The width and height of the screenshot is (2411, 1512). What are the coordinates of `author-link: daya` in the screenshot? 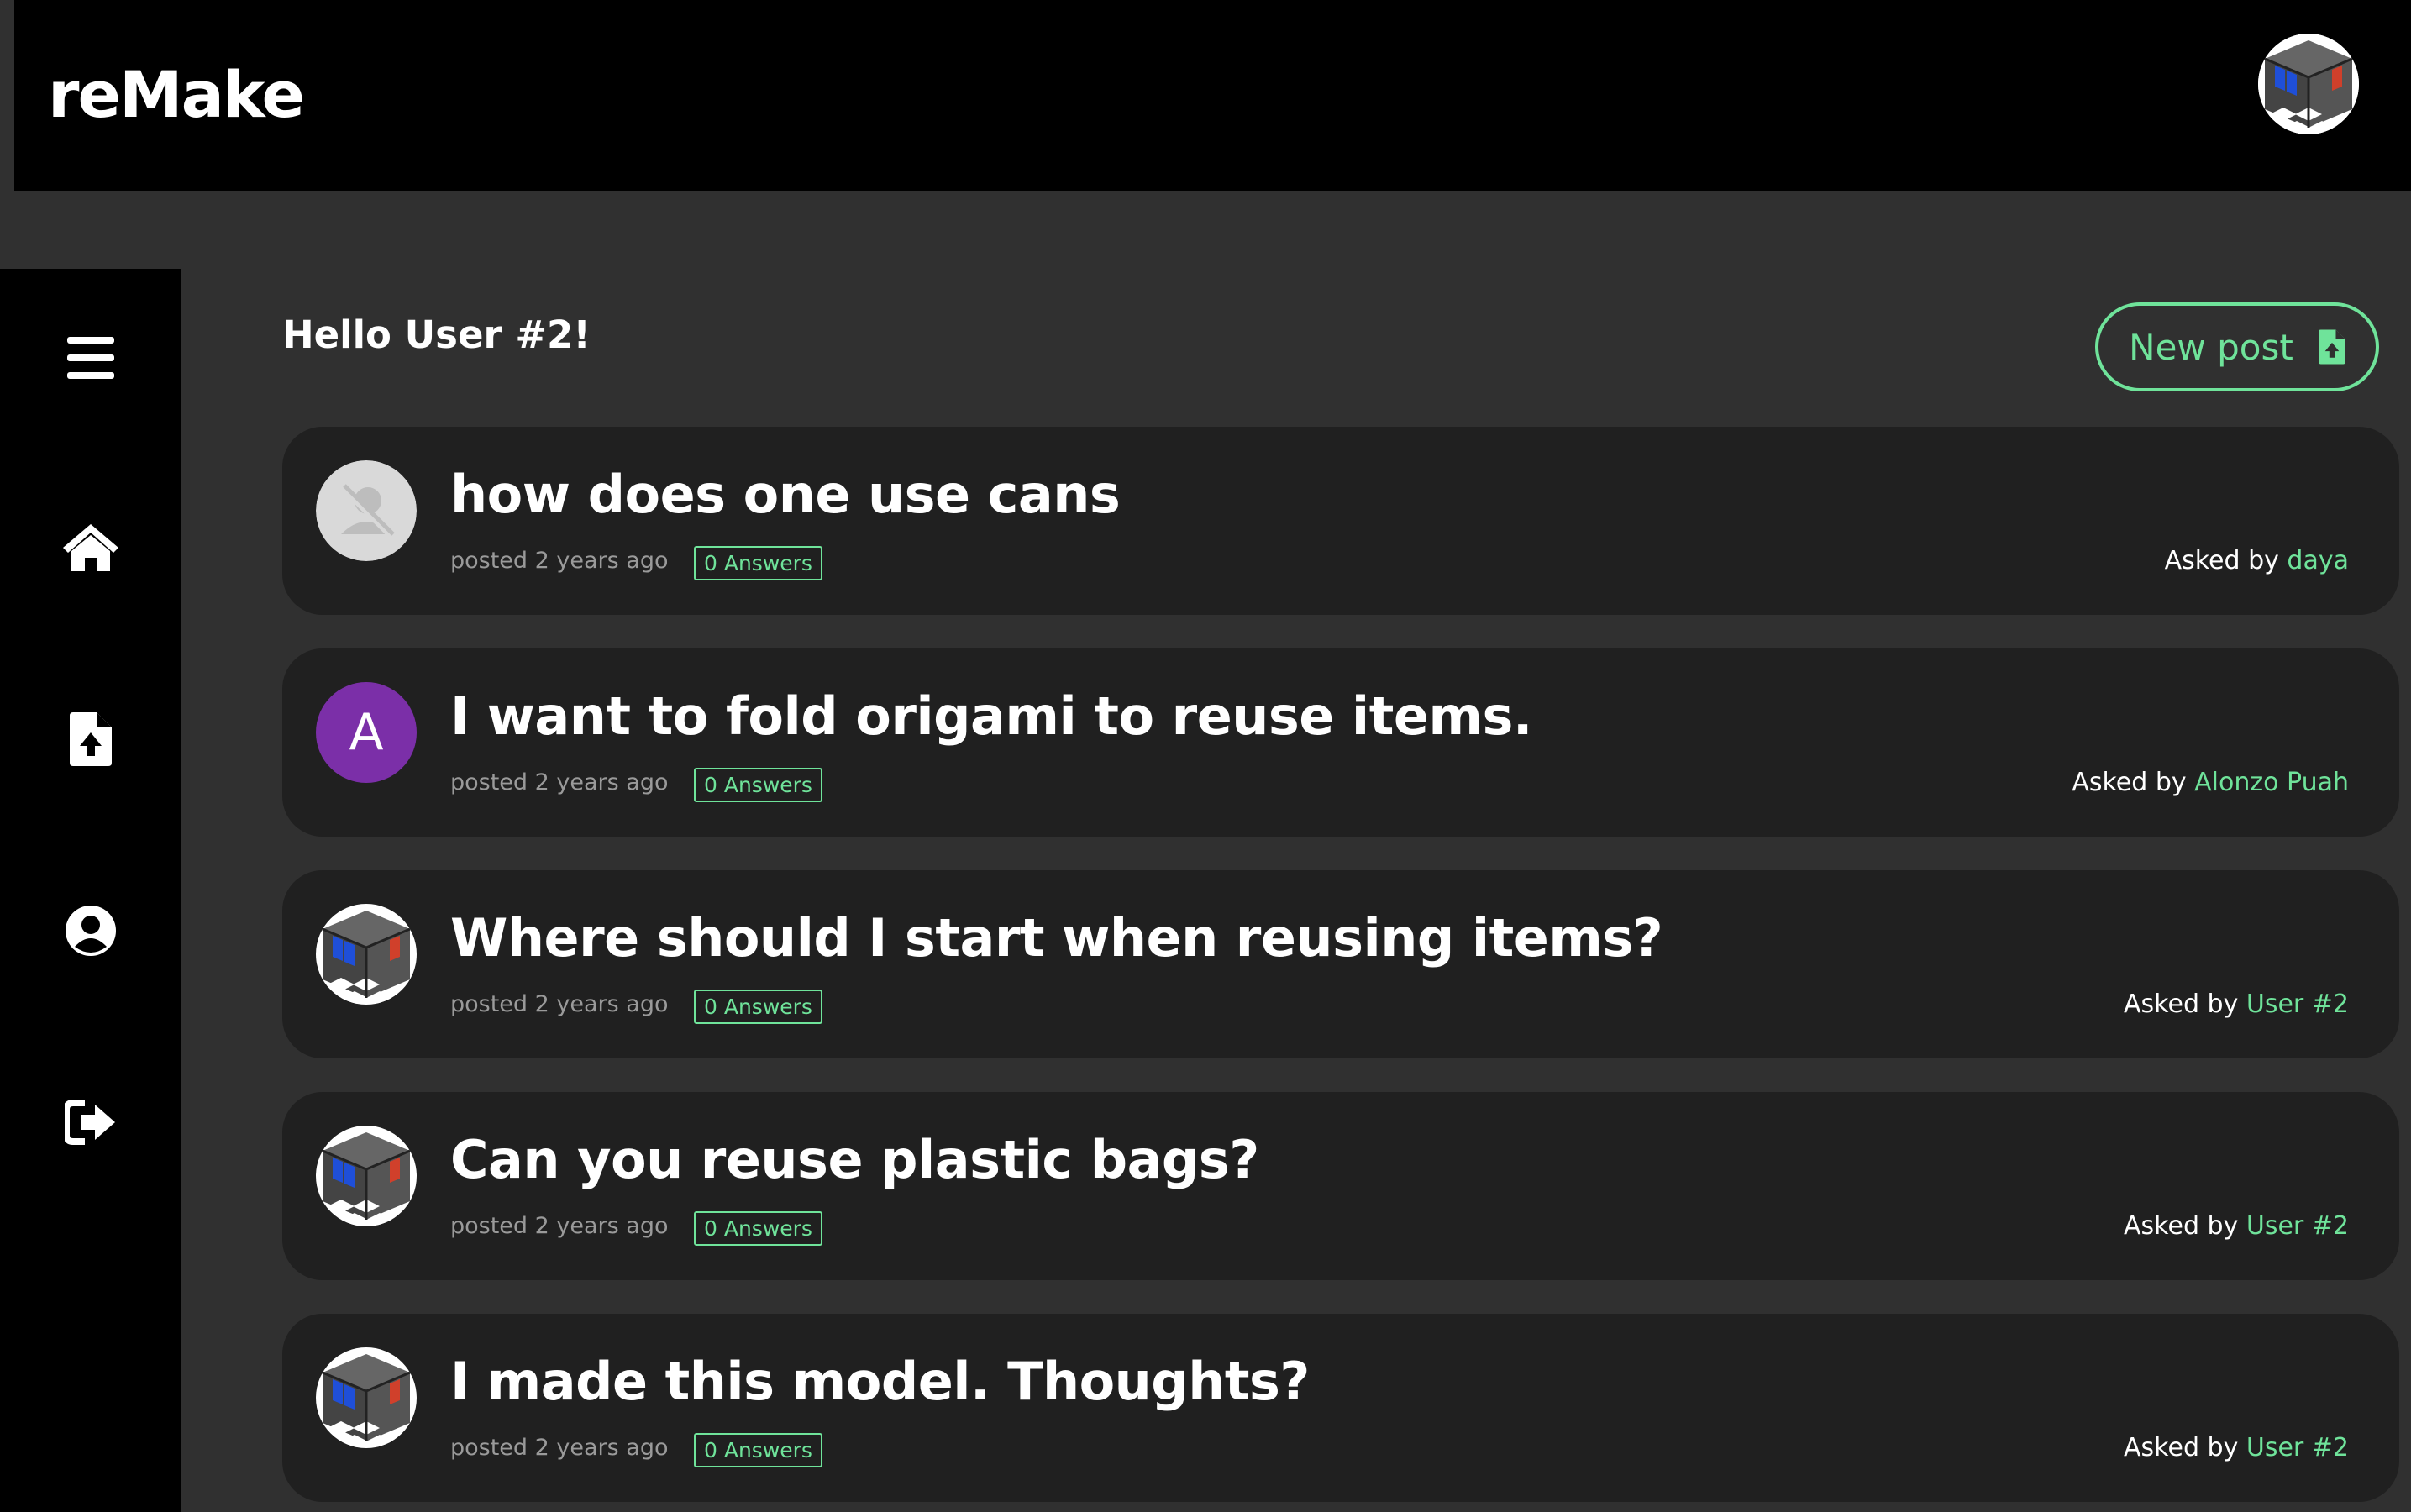 It's located at (2318, 560).